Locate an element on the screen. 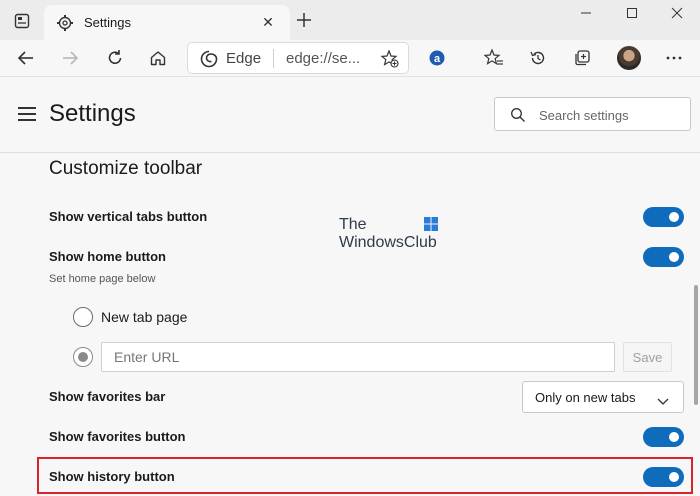 This screenshot has width=700, height=496. back-arrow-icon is located at coordinates (26, 58).